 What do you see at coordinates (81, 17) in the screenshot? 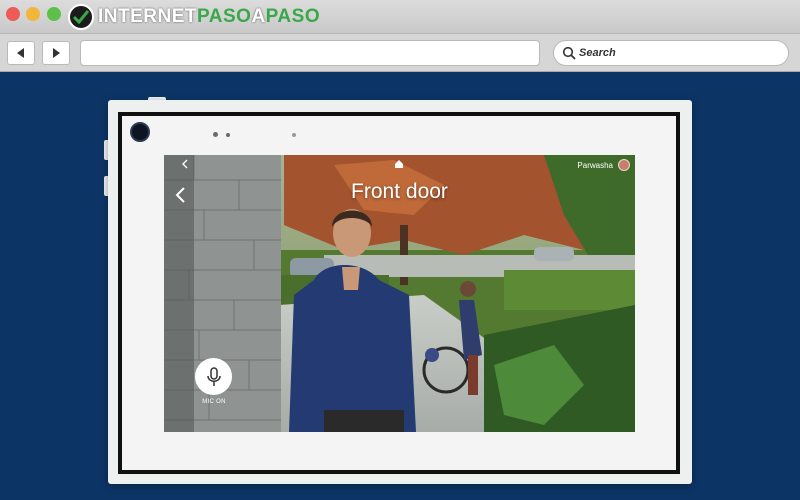
I see `logo-check-icon` at bounding box center [81, 17].